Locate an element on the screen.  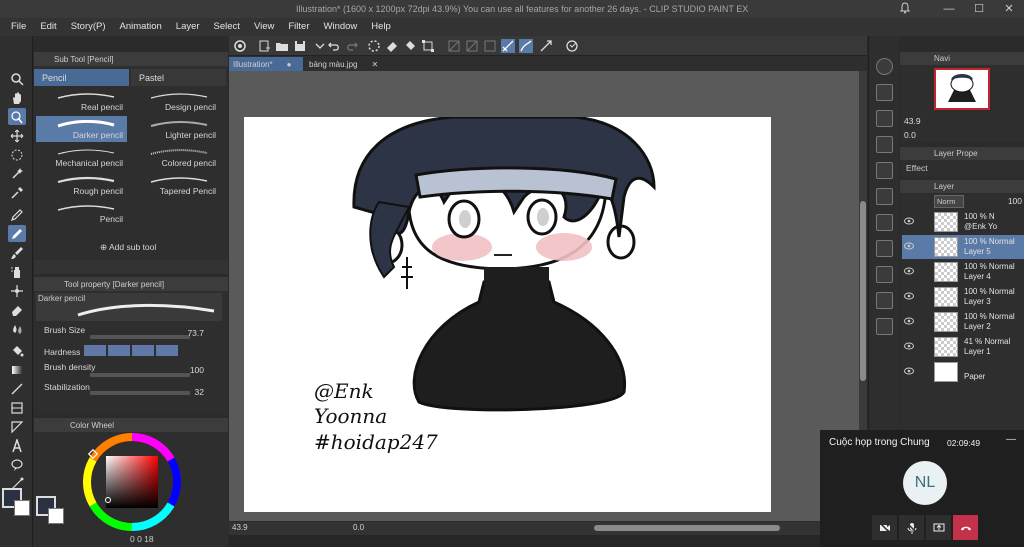
export-icon is located at coordinates (320, 46).